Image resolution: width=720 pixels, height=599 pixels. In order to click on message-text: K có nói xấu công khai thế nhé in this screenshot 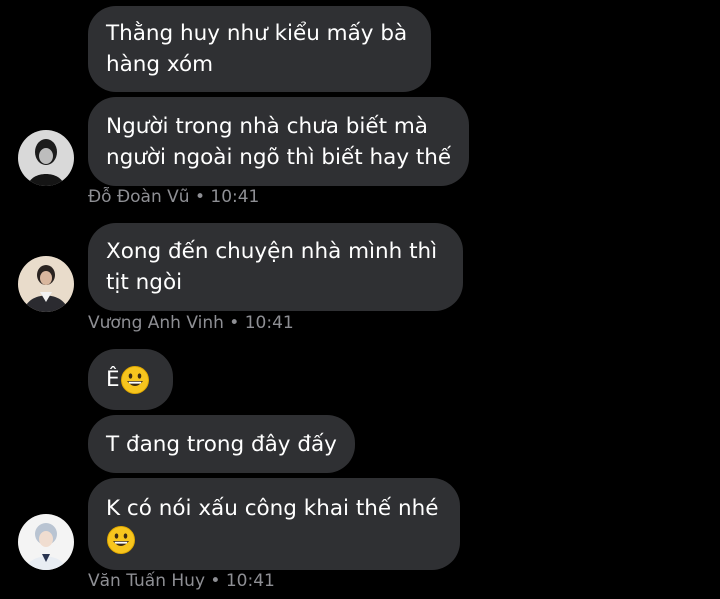, I will do `click(272, 508)`.